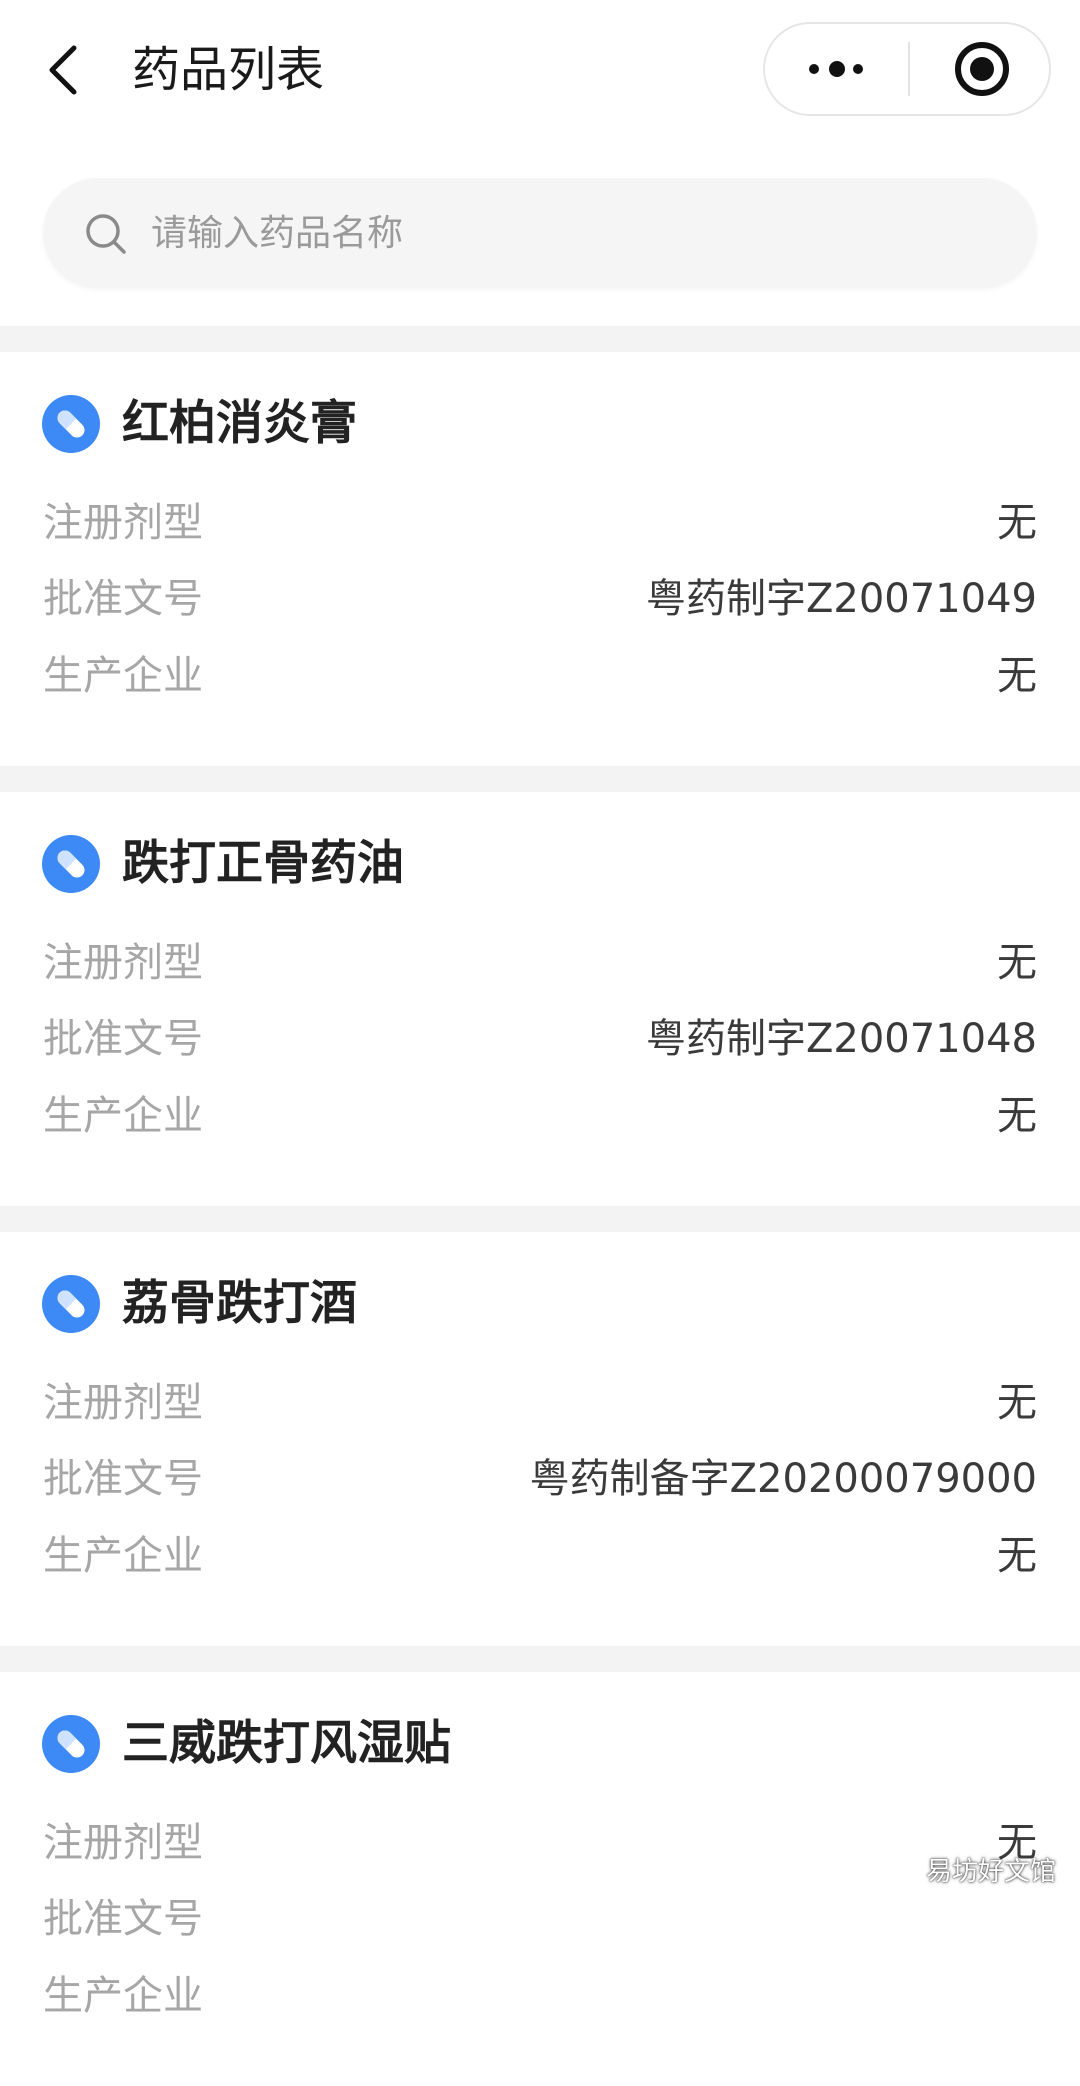 The width and height of the screenshot is (1080, 2086). I want to click on nav-bar: 药品列表, so click(540, 70).